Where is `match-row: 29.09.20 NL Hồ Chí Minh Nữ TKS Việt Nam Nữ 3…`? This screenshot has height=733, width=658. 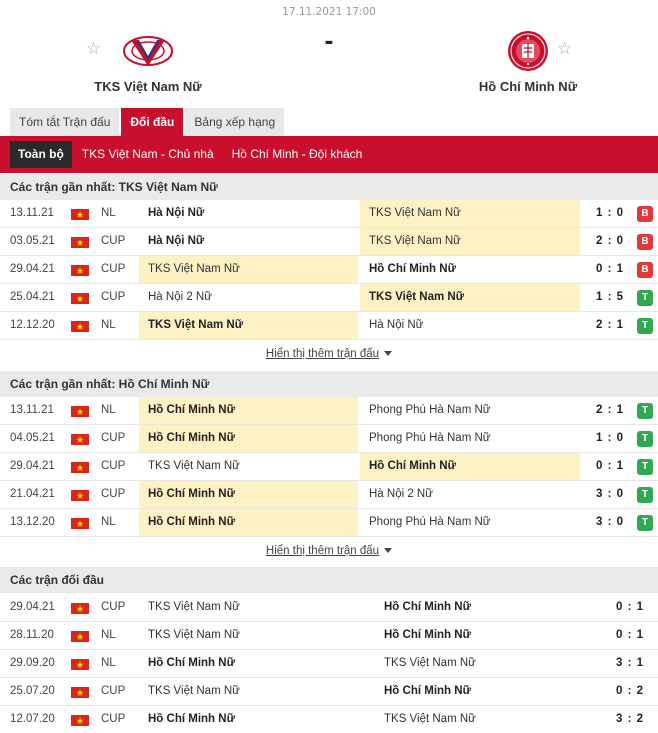 match-row: 29.09.20 NL Hồ Chí Minh Nữ TKS Việt Nam Nữ 3… is located at coordinates (329, 664).